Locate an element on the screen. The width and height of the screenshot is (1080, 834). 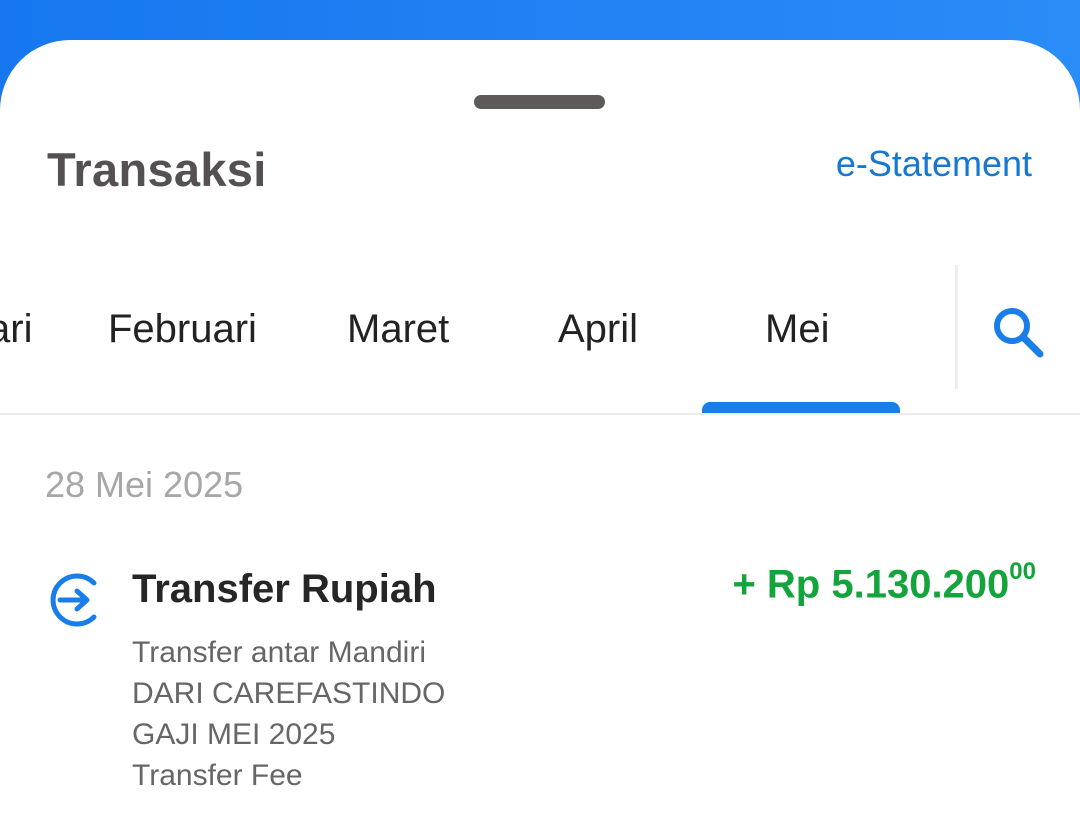
description-line: GAJI MEI 2025 is located at coordinates (234, 734).